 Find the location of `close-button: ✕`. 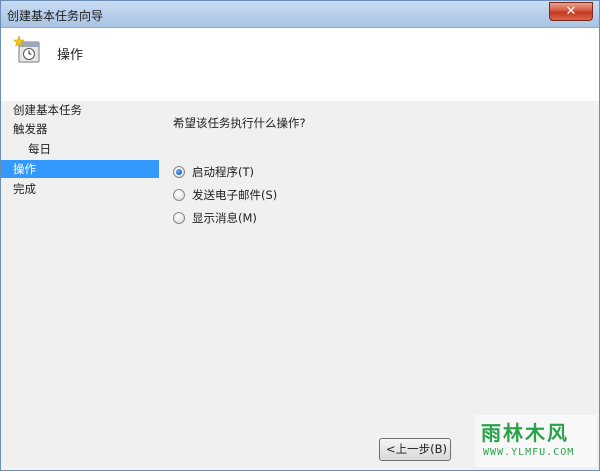

close-button: ✕ is located at coordinates (571, 11).